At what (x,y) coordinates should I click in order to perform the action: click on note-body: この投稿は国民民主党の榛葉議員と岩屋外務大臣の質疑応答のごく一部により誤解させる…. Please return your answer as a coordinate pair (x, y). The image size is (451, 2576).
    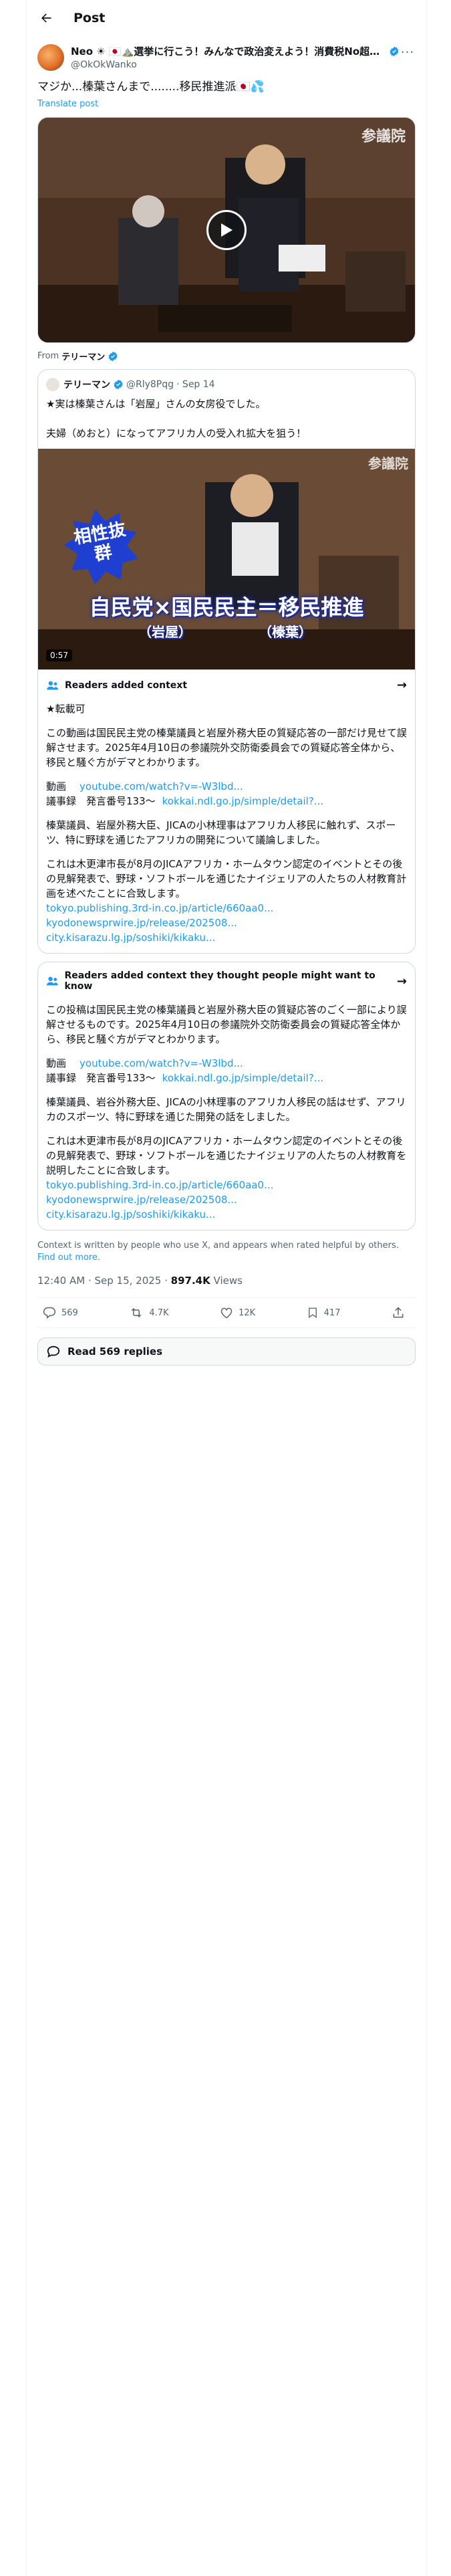
    Looking at the image, I should click on (226, 1024).